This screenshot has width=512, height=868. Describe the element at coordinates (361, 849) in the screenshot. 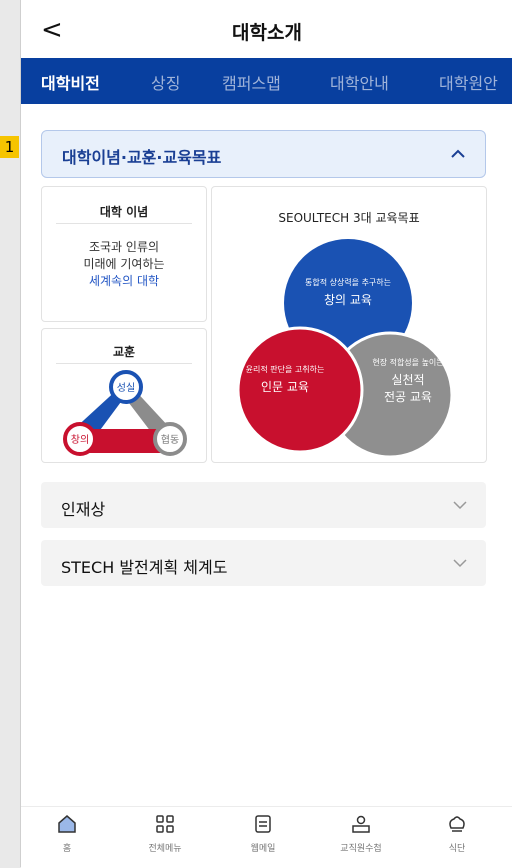

I see `nav-label: 교직원수첩` at that location.